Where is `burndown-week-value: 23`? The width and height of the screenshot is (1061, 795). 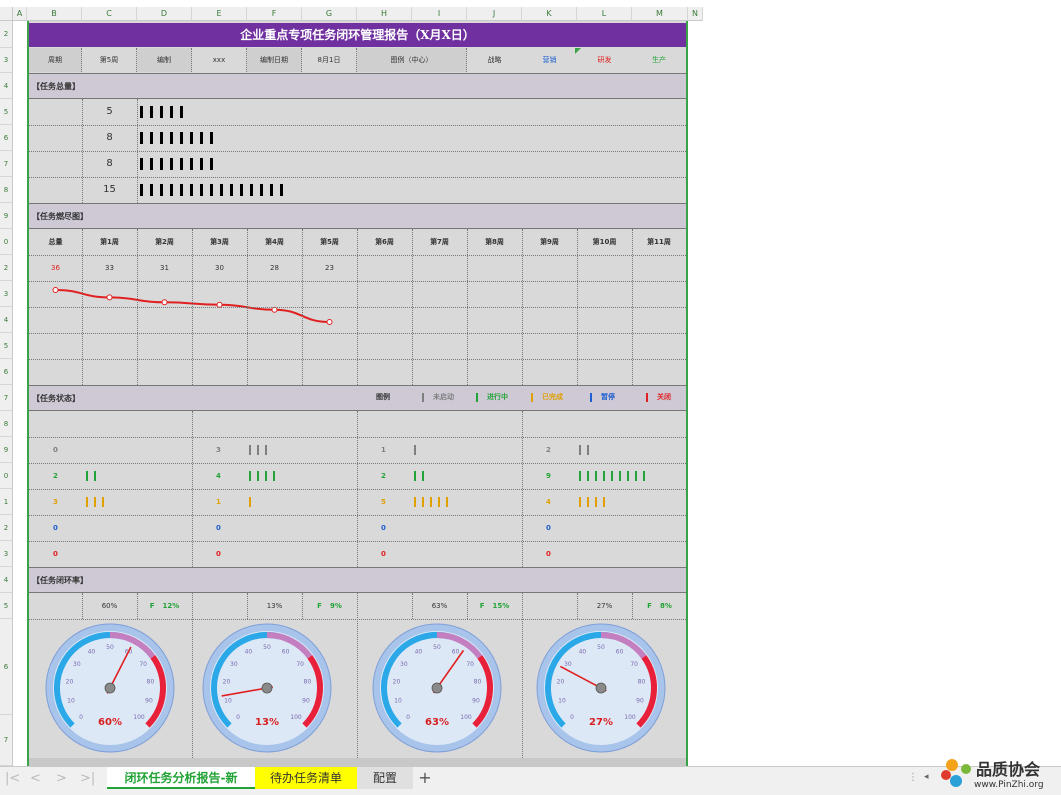
burndown-week-value: 23 is located at coordinates (329, 268).